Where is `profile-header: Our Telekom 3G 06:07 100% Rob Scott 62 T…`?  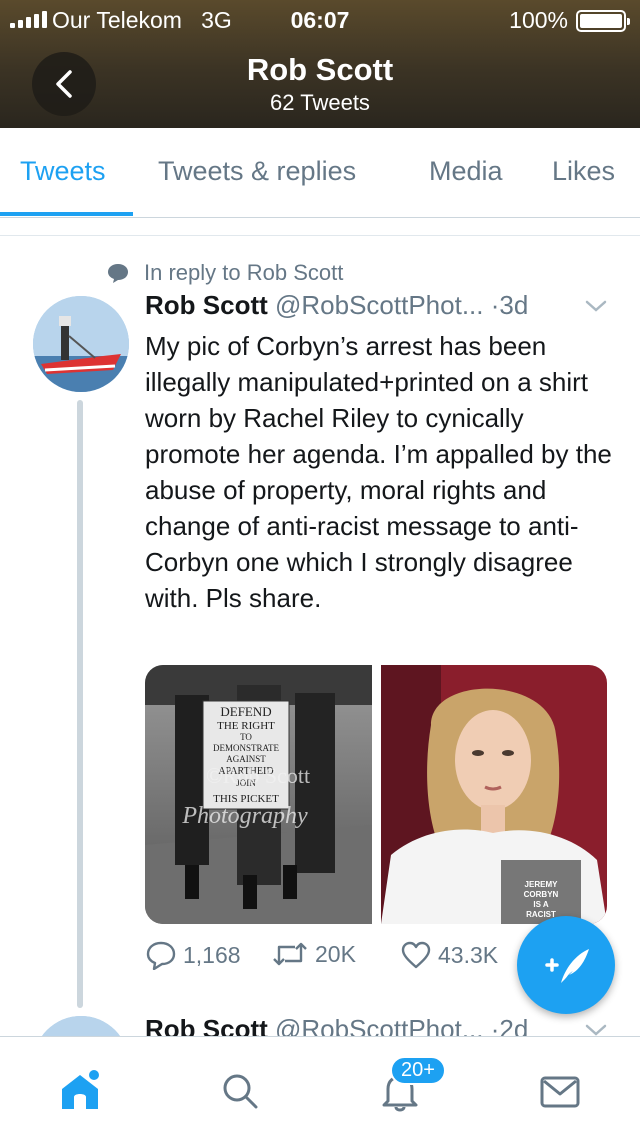
profile-header: Our Telekom 3G 06:07 100% Rob Scott 62 T… is located at coordinates (320, 64).